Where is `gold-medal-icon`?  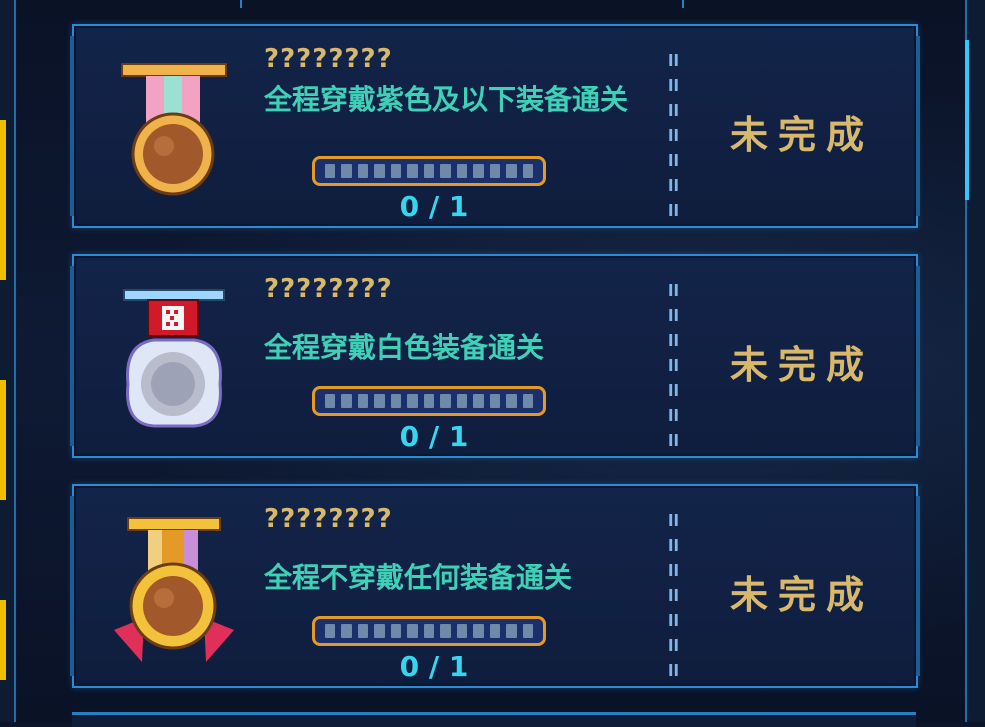 gold-medal-icon is located at coordinates (174, 589).